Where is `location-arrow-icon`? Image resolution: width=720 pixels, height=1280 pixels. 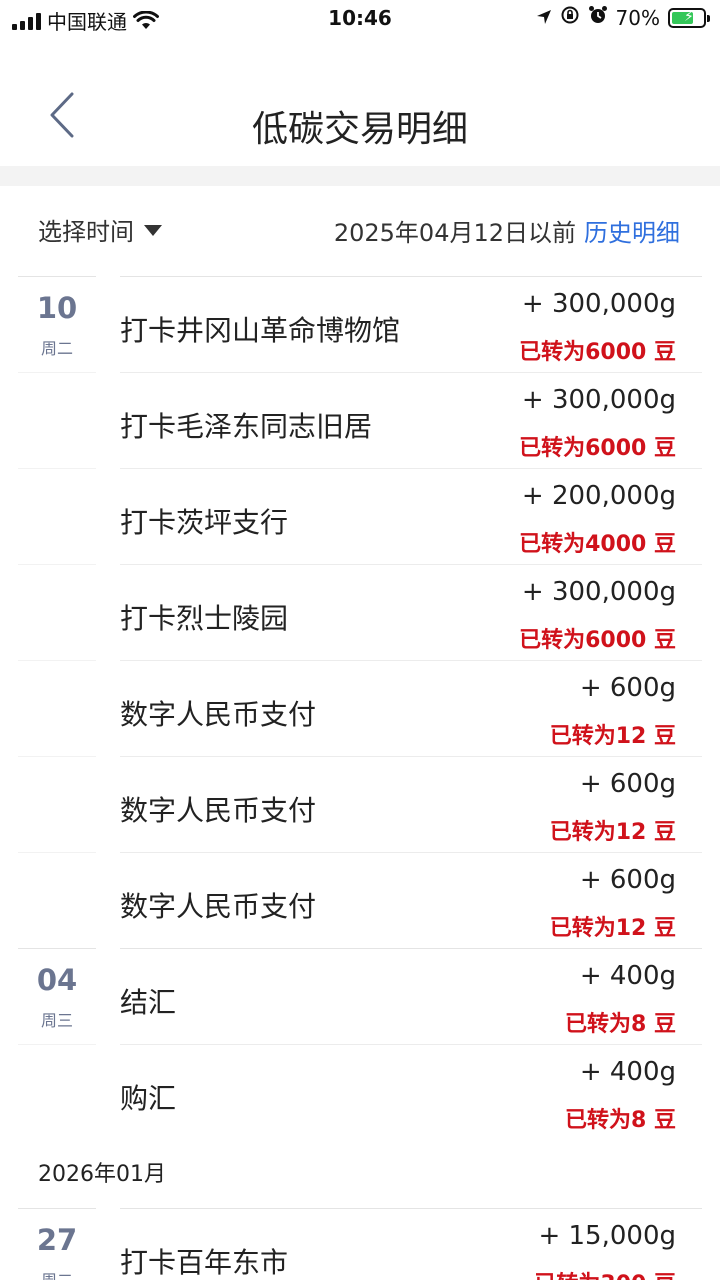
location-arrow-icon is located at coordinates (544, 18).